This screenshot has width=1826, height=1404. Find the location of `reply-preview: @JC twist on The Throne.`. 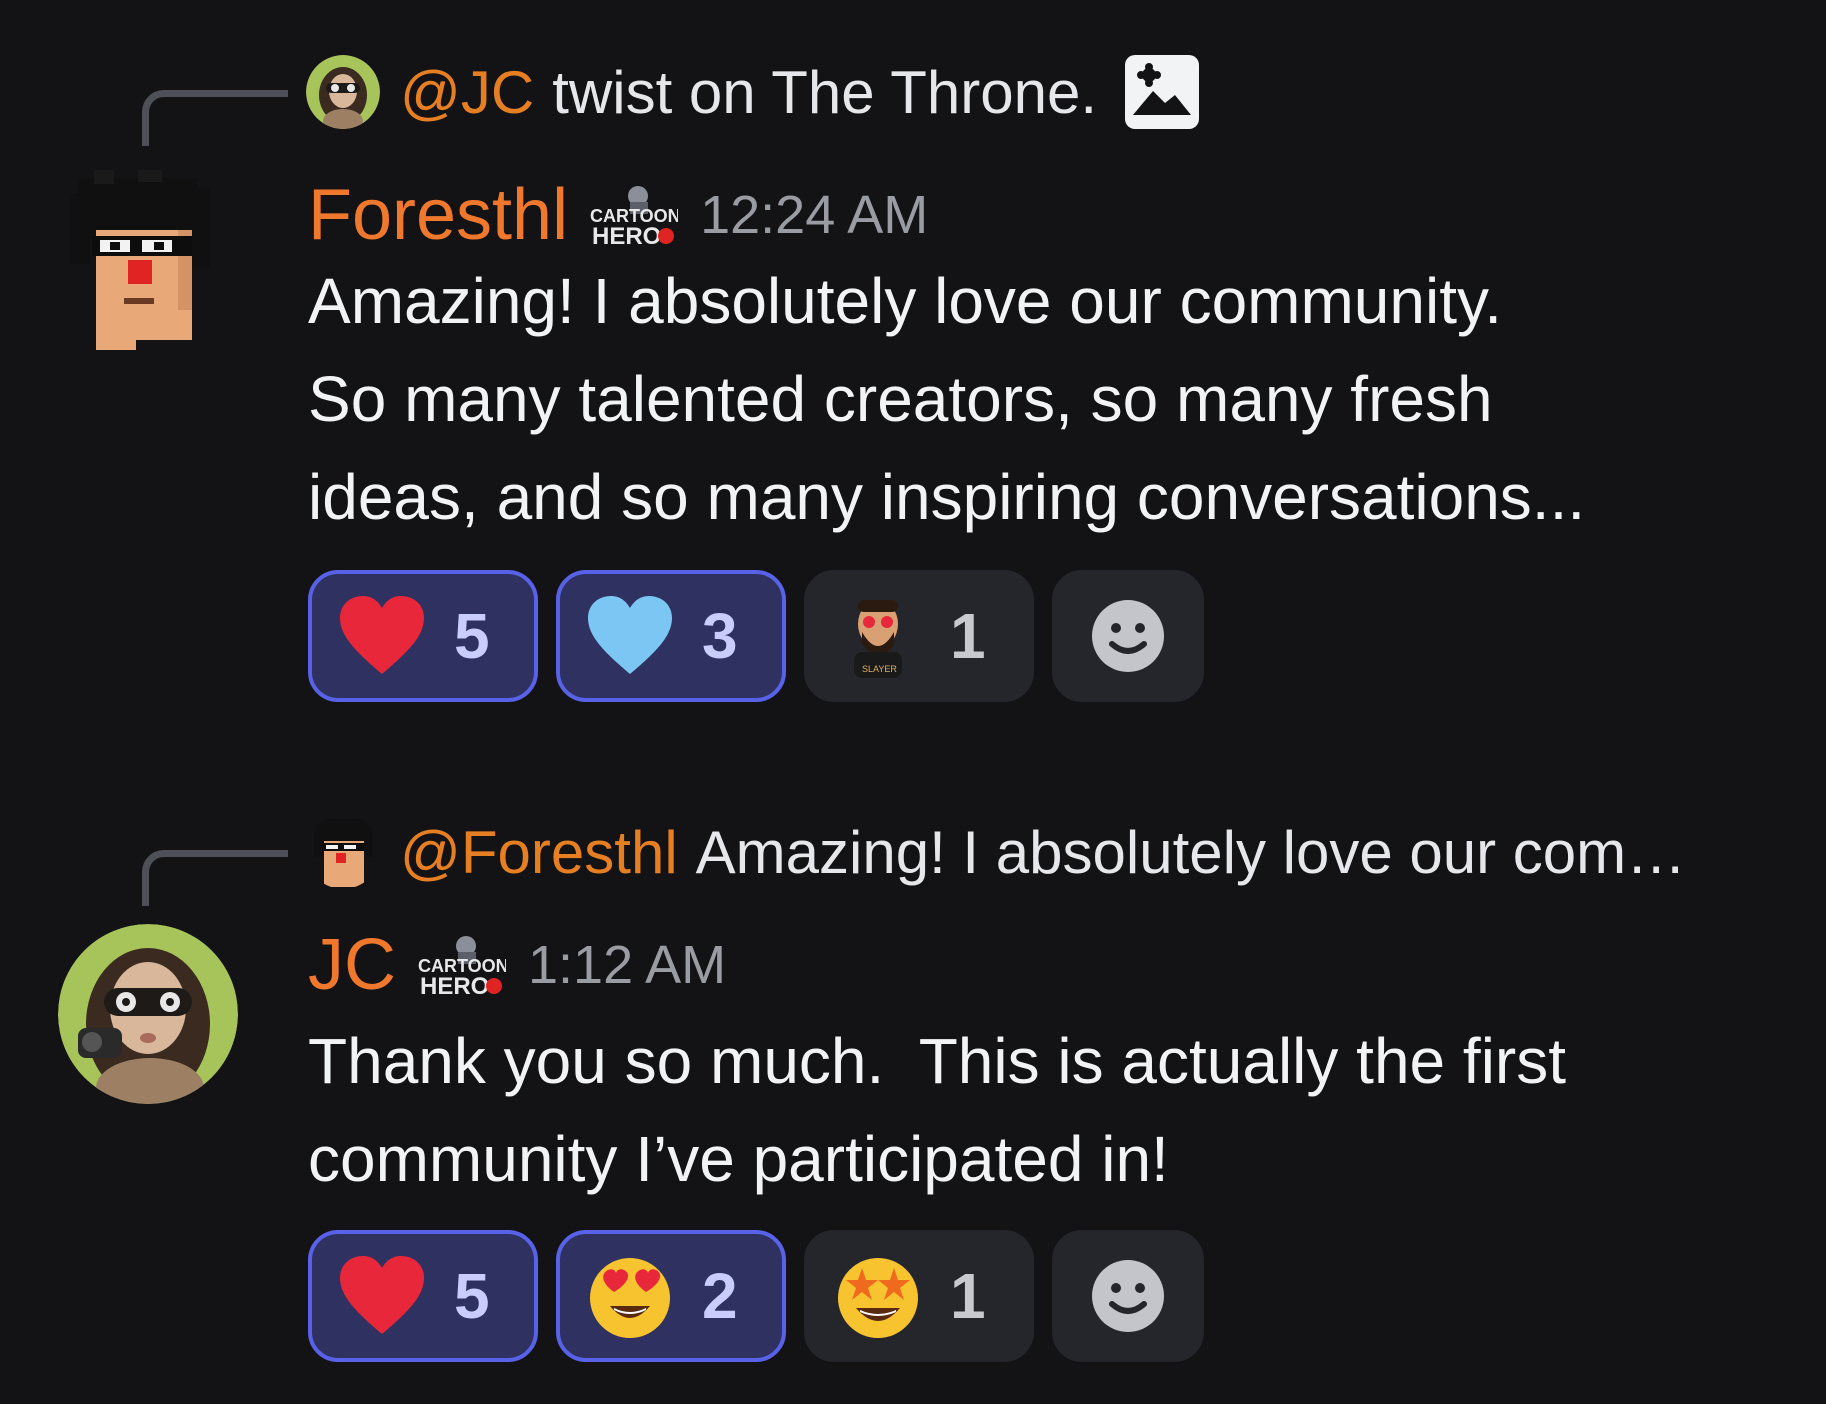

reply-preview: @JC twist on The Throne. is located at coordinates (753, 92).